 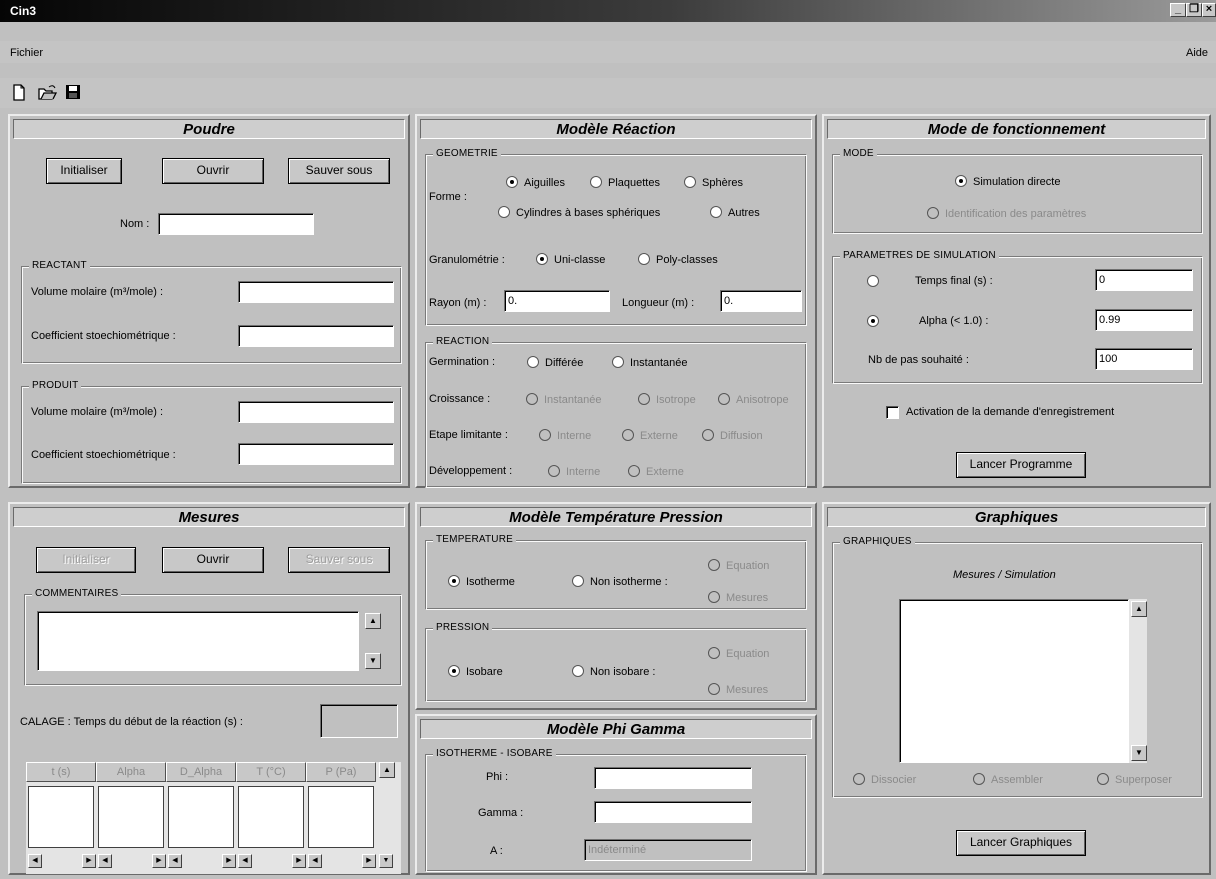 I want to click on close-button: ×, so click(x=1209, y=10).